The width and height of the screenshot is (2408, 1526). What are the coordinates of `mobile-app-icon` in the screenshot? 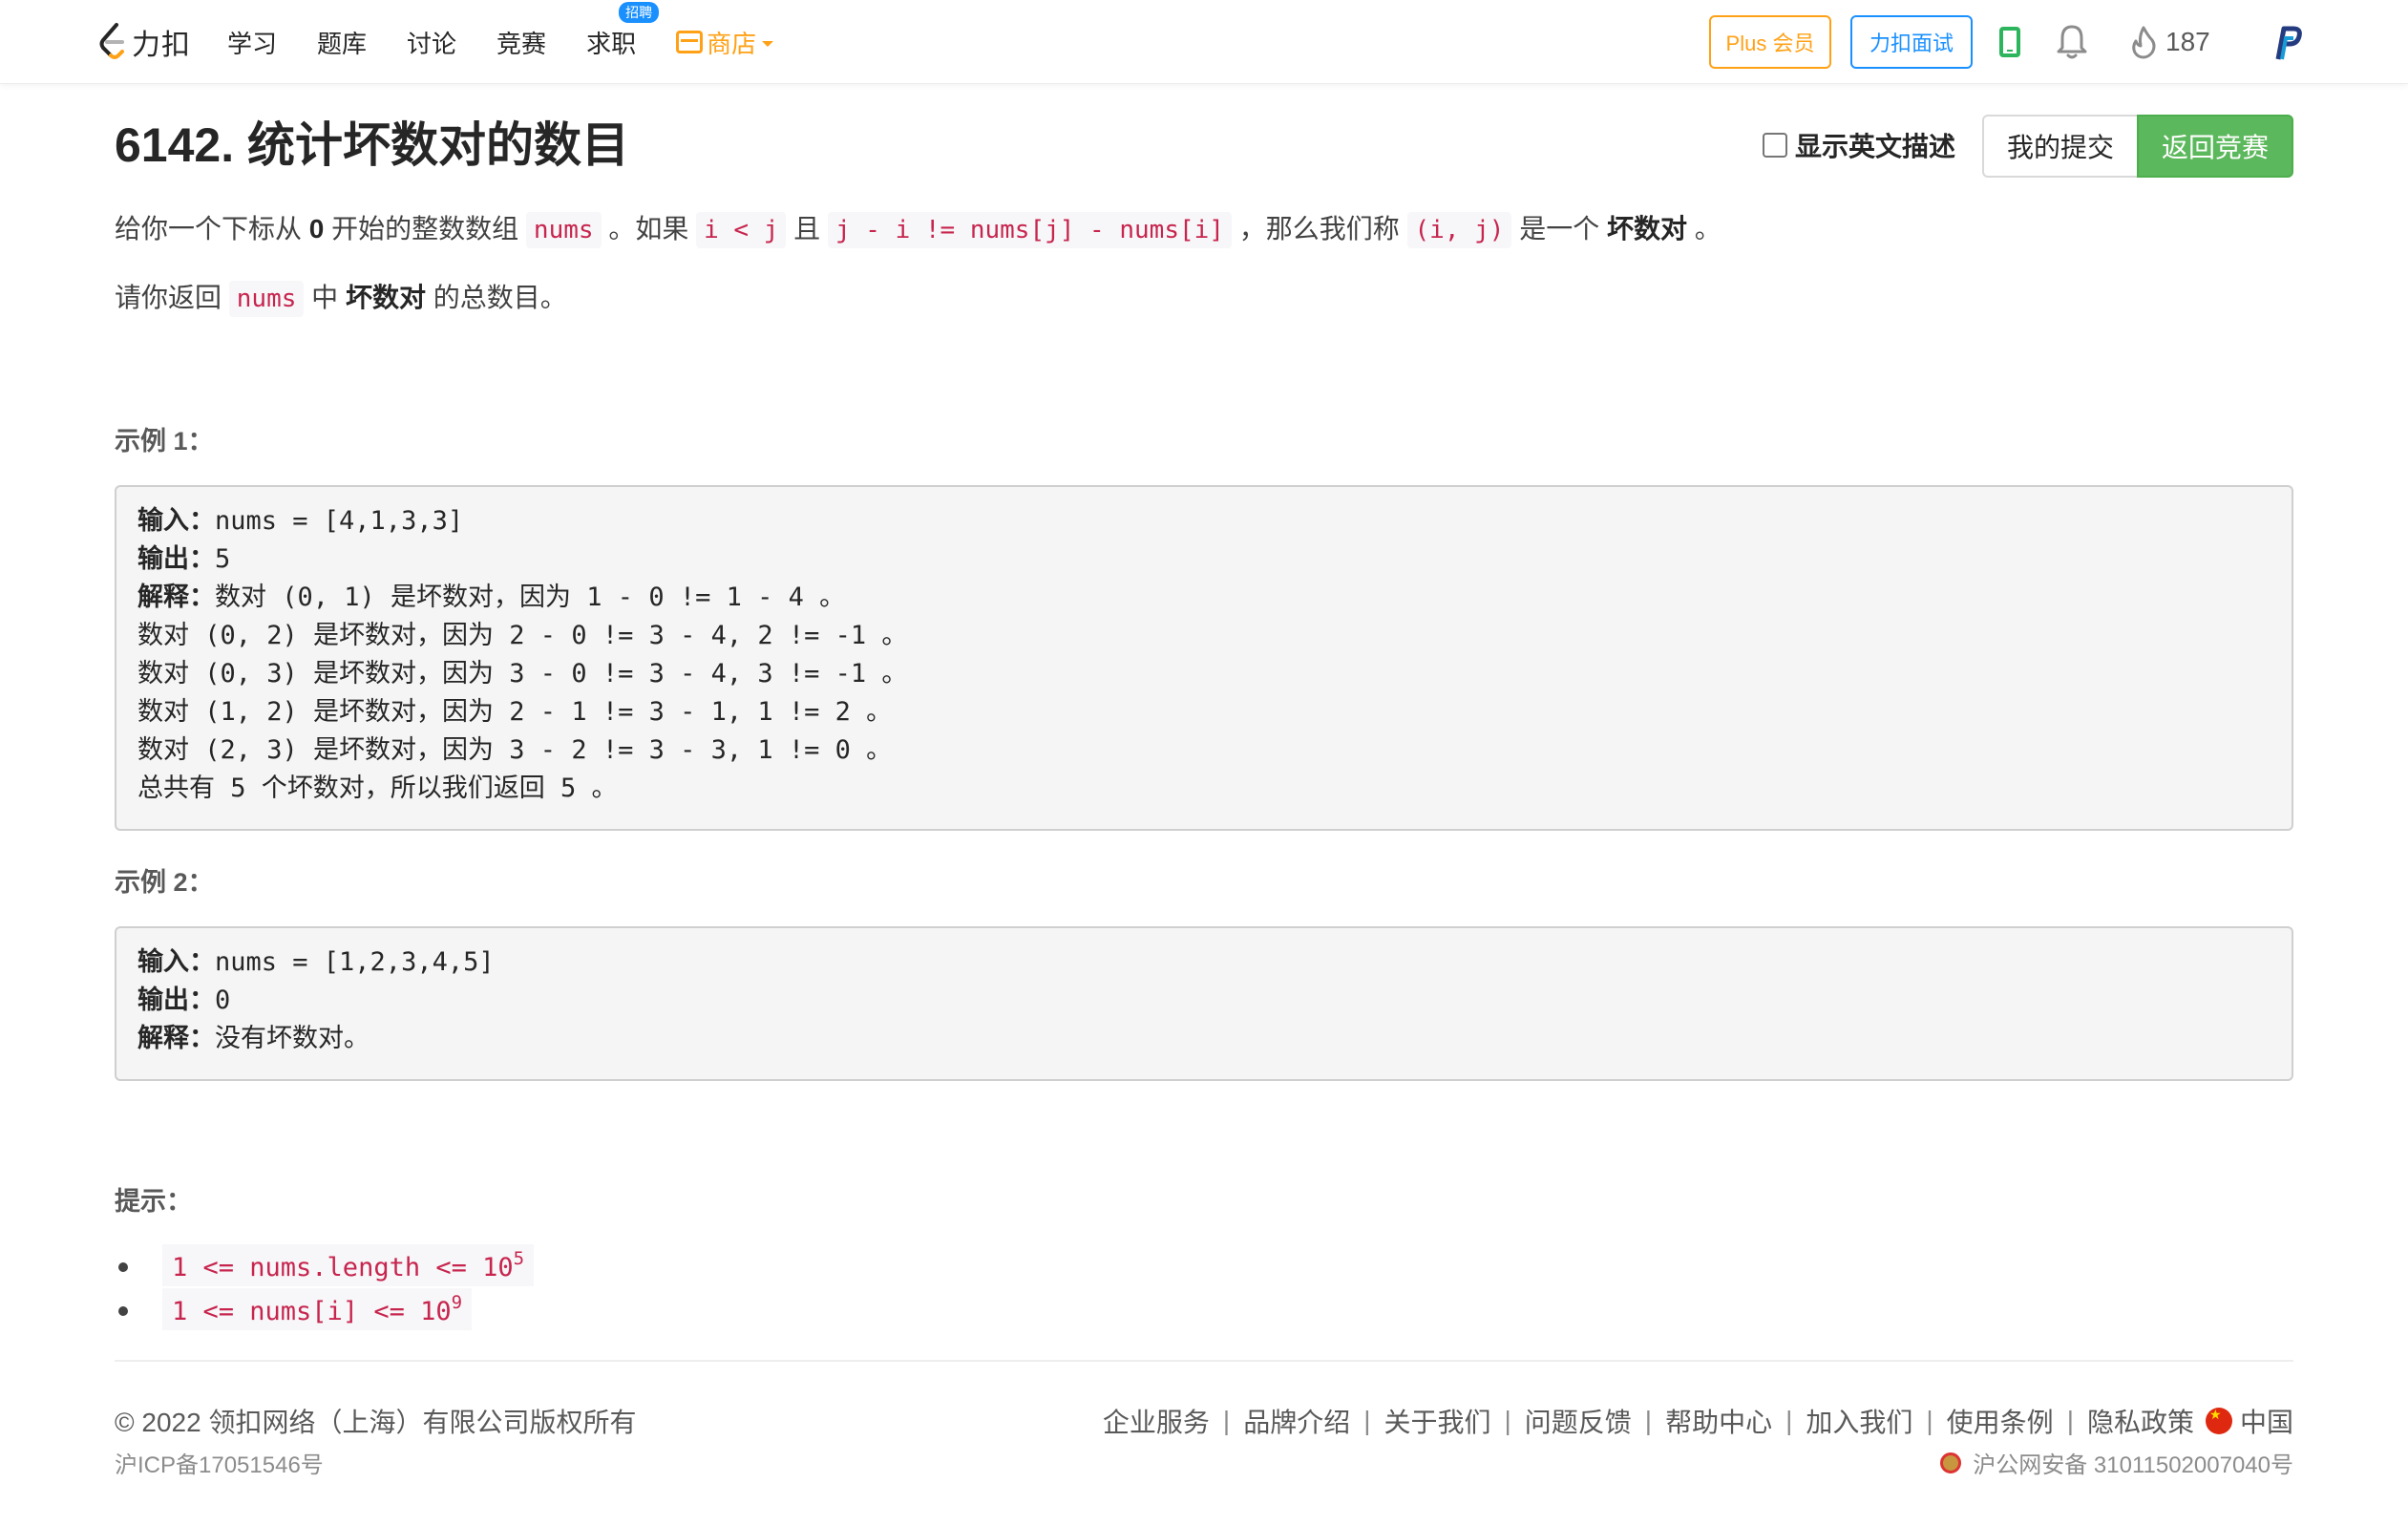 It's located at (2009, 42).